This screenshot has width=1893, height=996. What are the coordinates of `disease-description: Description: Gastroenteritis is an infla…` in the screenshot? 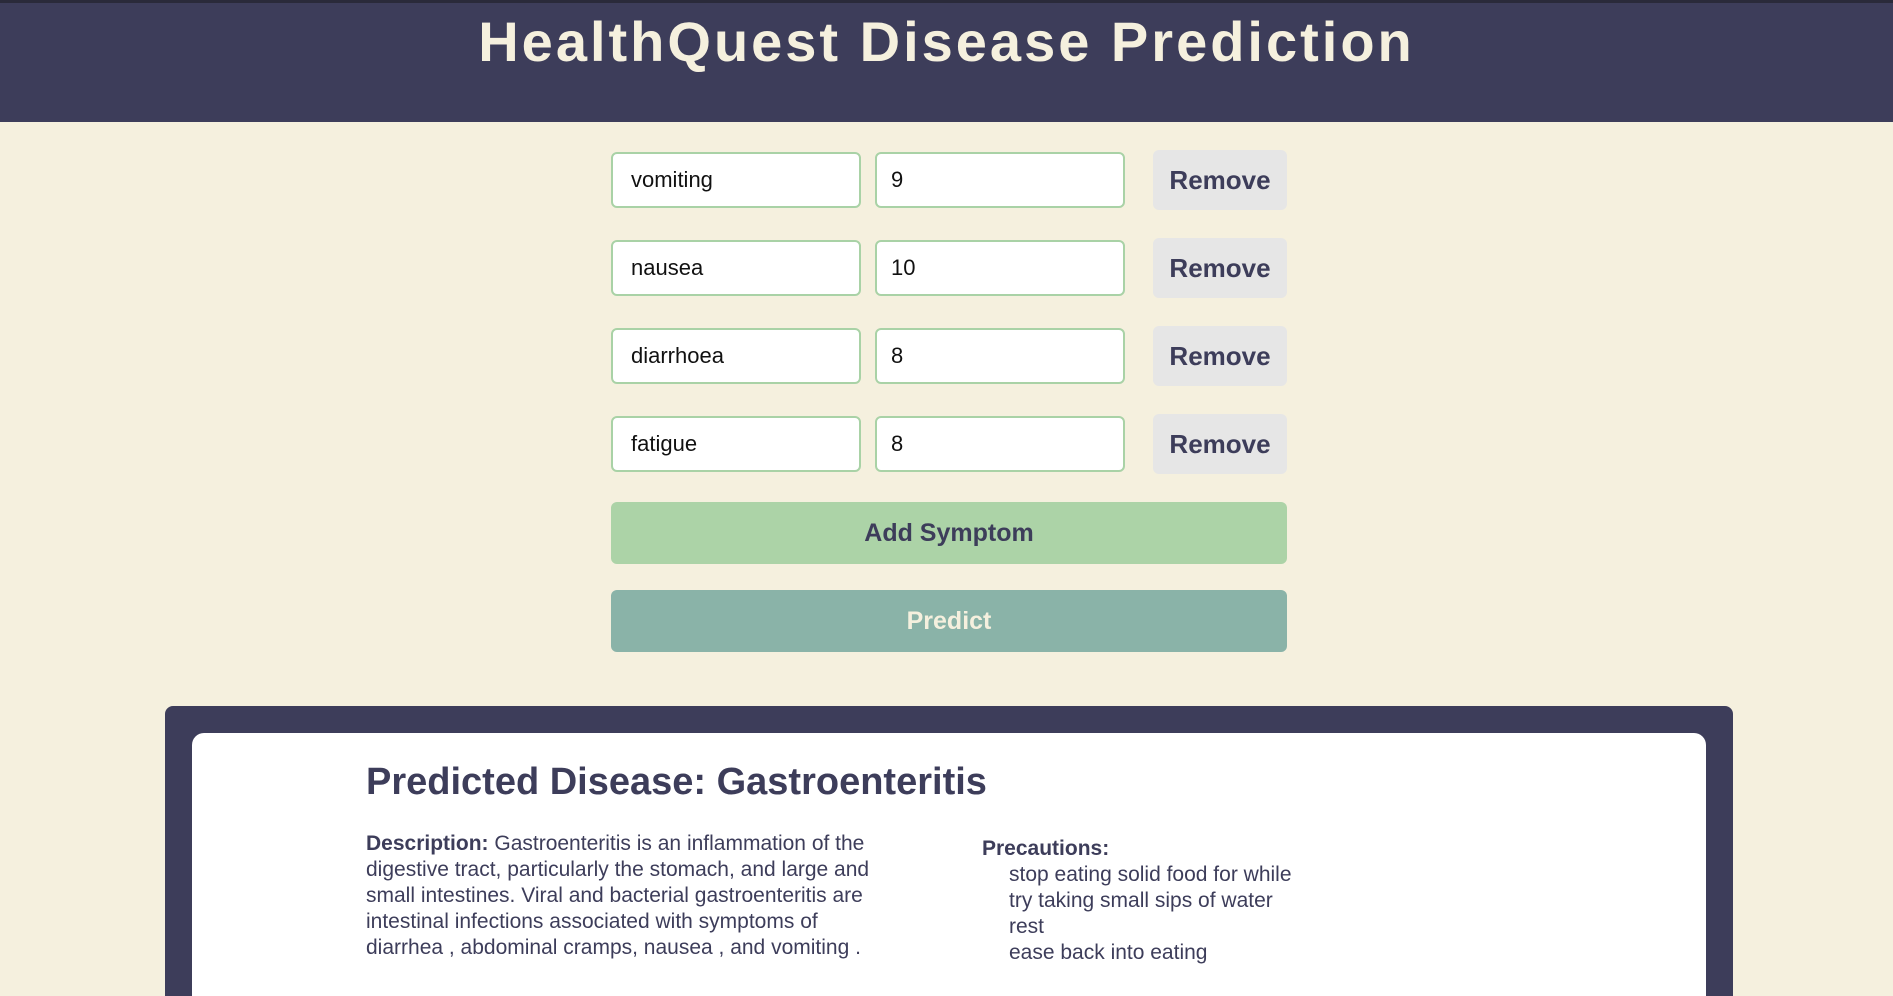 It's located at (631, 896).